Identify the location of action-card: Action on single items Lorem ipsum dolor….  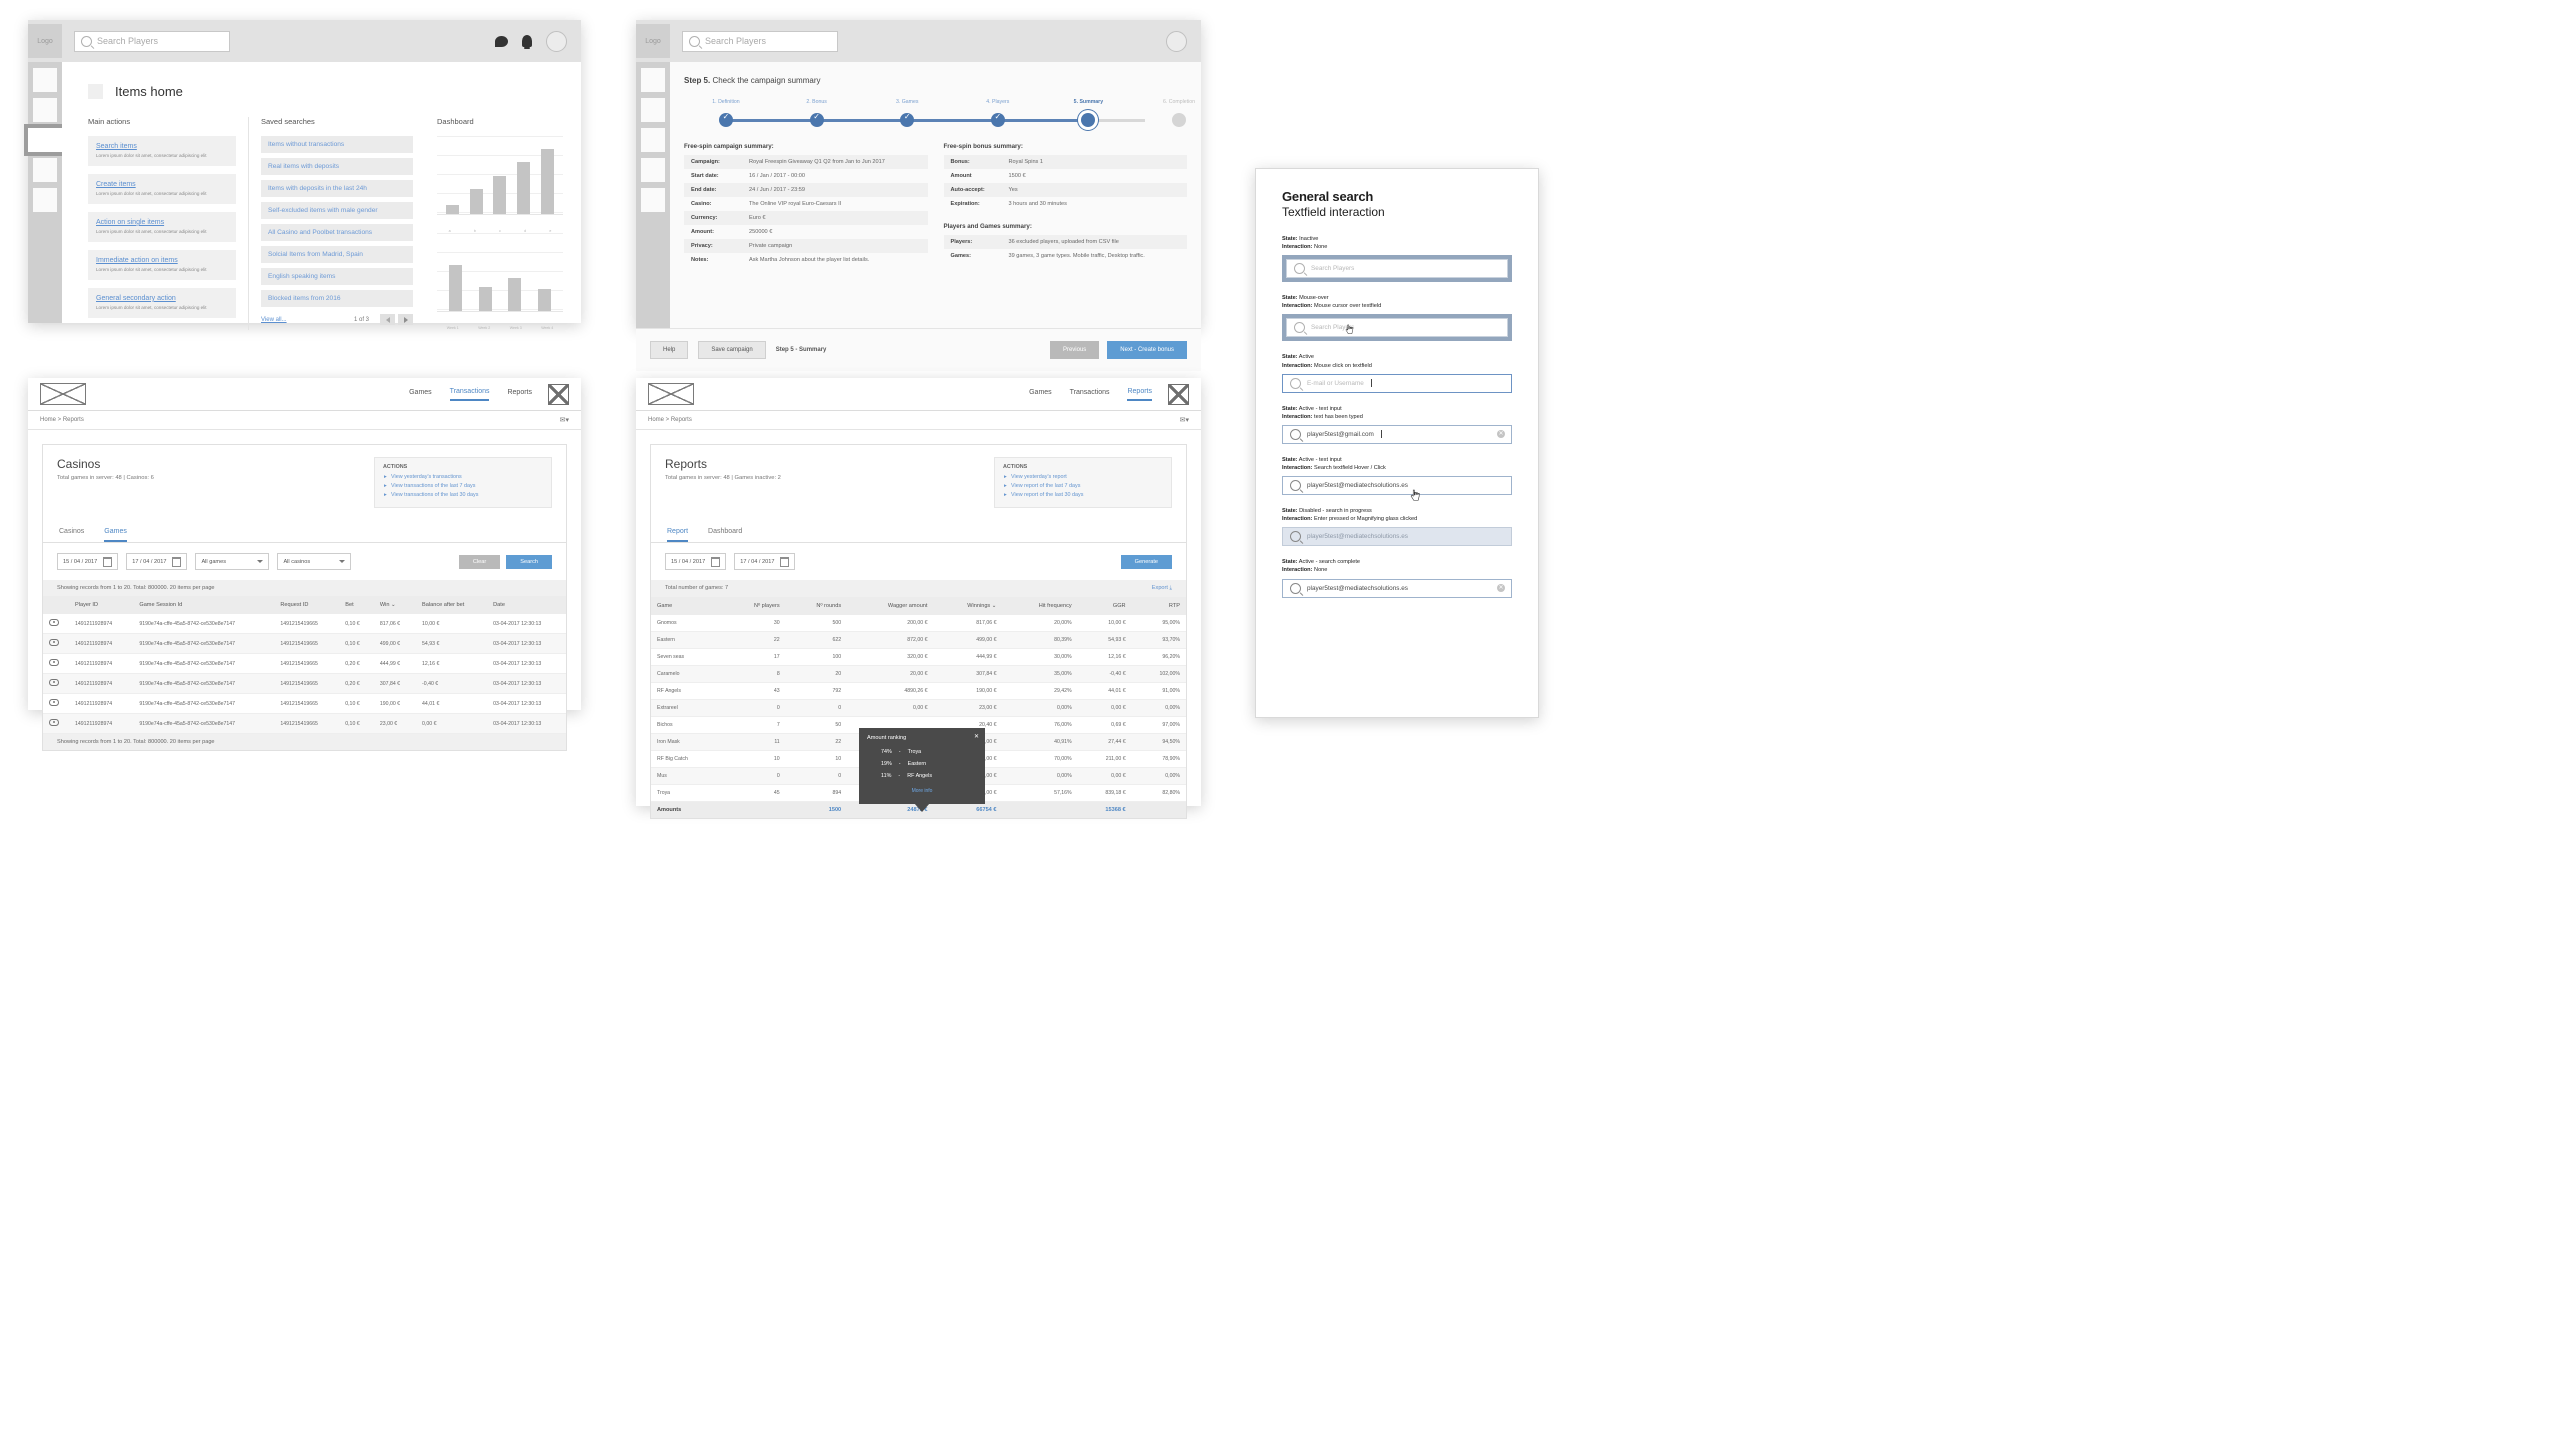
(162, 226).